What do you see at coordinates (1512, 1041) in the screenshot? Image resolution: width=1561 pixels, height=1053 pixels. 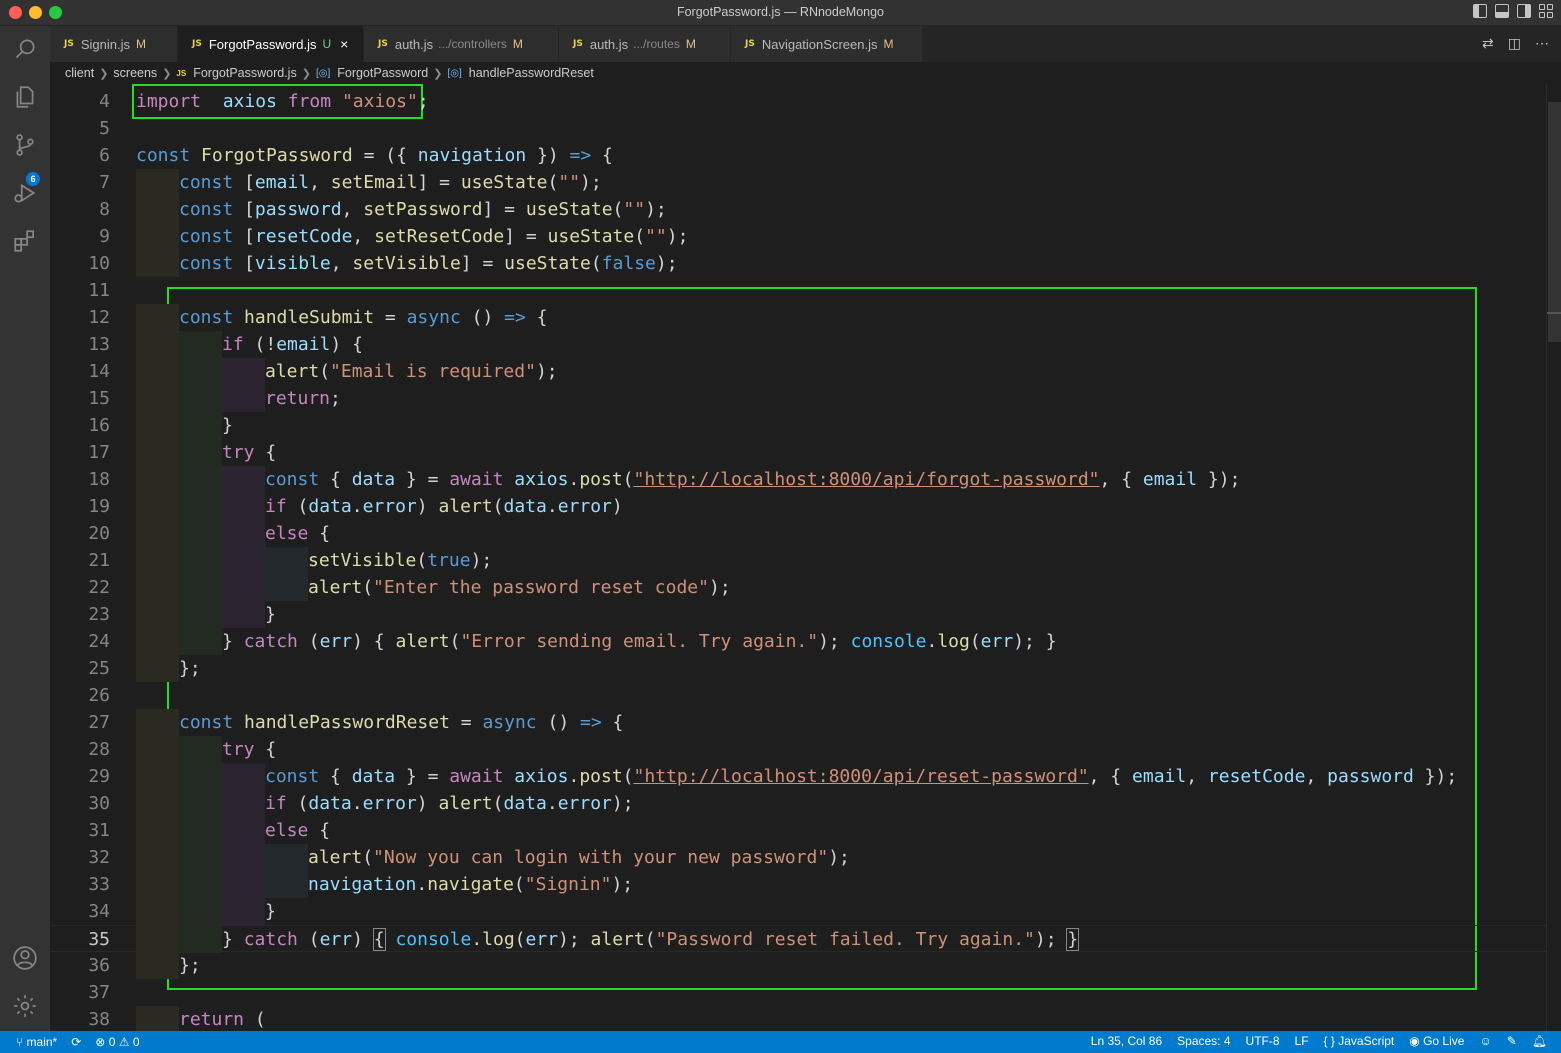 I see `feedback-icon: ✎` at bounding box center [1512, 1041].